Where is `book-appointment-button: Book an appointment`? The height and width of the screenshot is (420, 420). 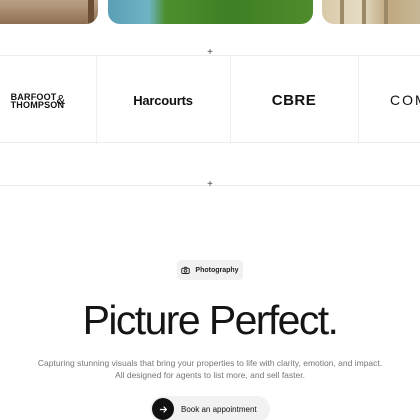 book-appointment-button: Book an appointment is located at coordinates (210, 408).